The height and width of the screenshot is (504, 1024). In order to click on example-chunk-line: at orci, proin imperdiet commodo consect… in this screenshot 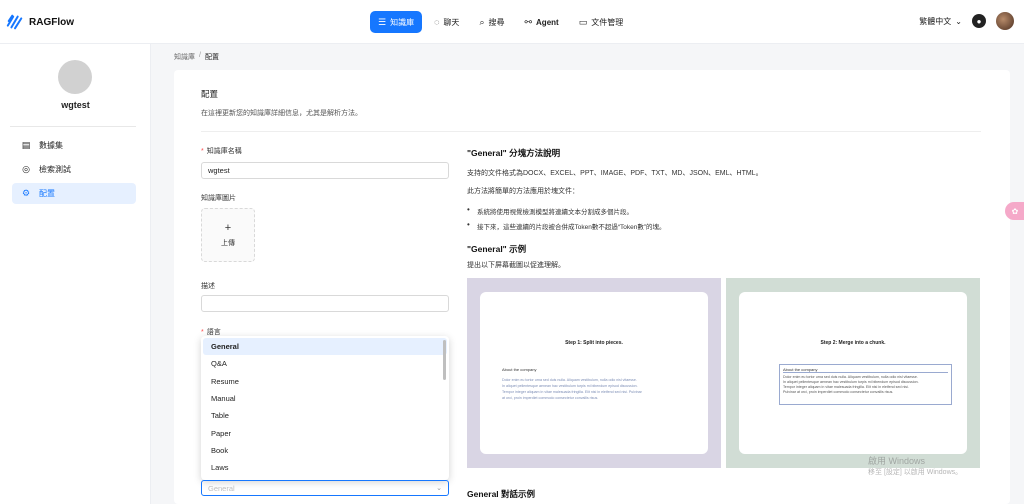, I will do `click(550, 398)`.